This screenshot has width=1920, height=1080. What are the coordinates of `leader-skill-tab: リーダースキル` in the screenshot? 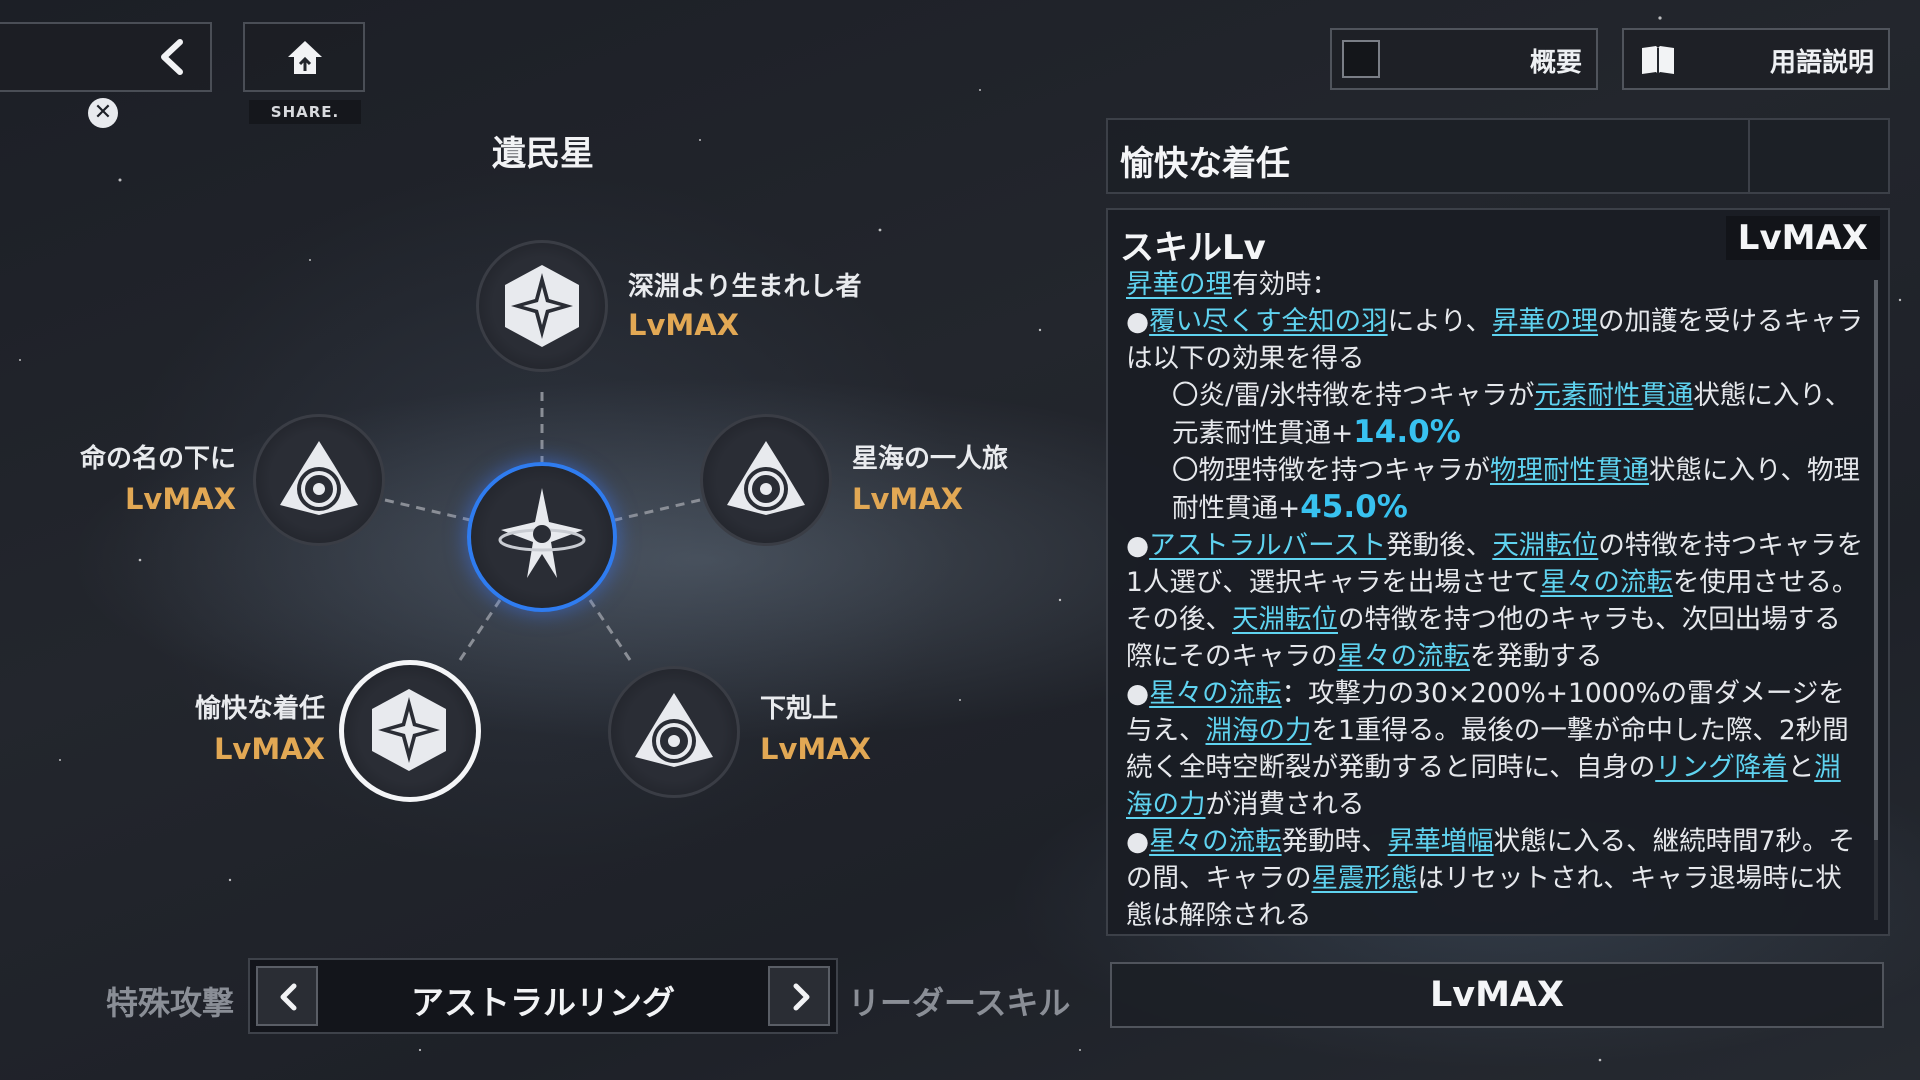 It's located at (959, 1001).